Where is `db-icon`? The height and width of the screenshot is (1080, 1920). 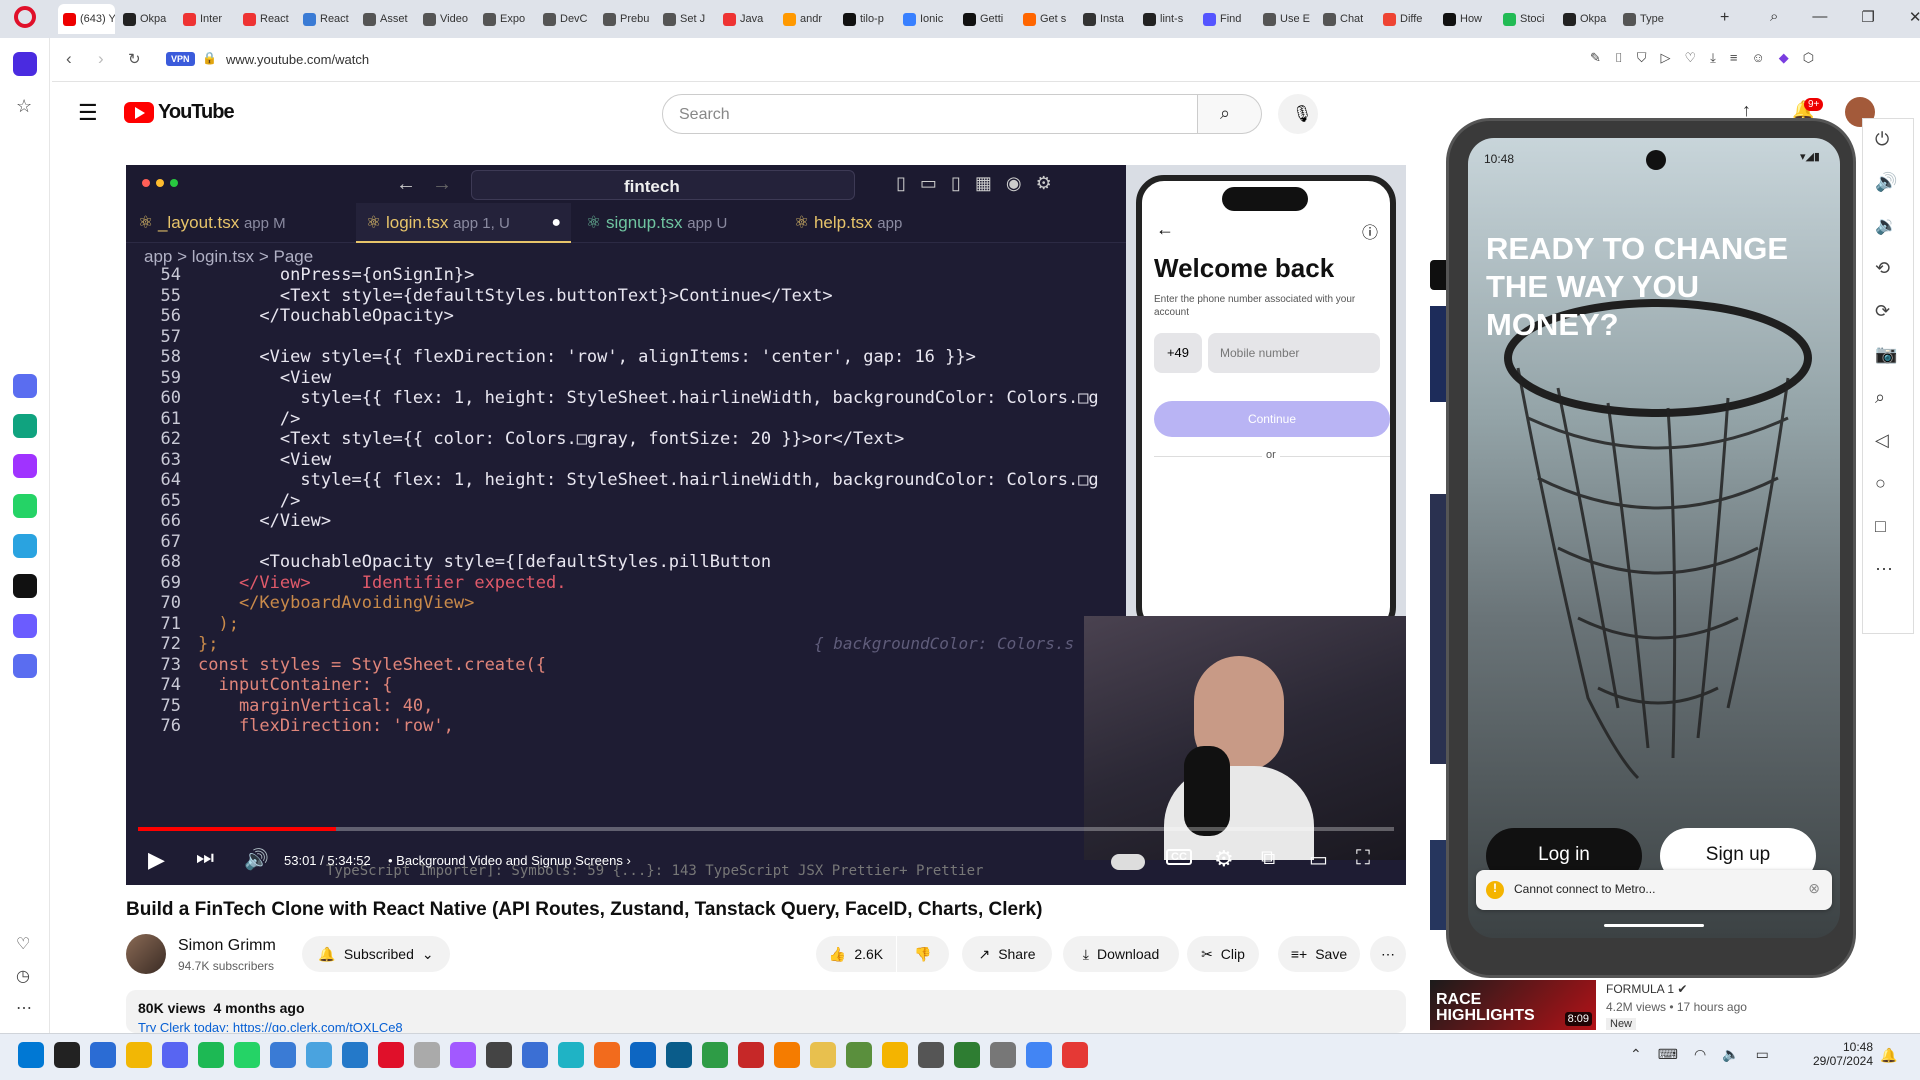
db-icon is located at coordinates (679, 1055).